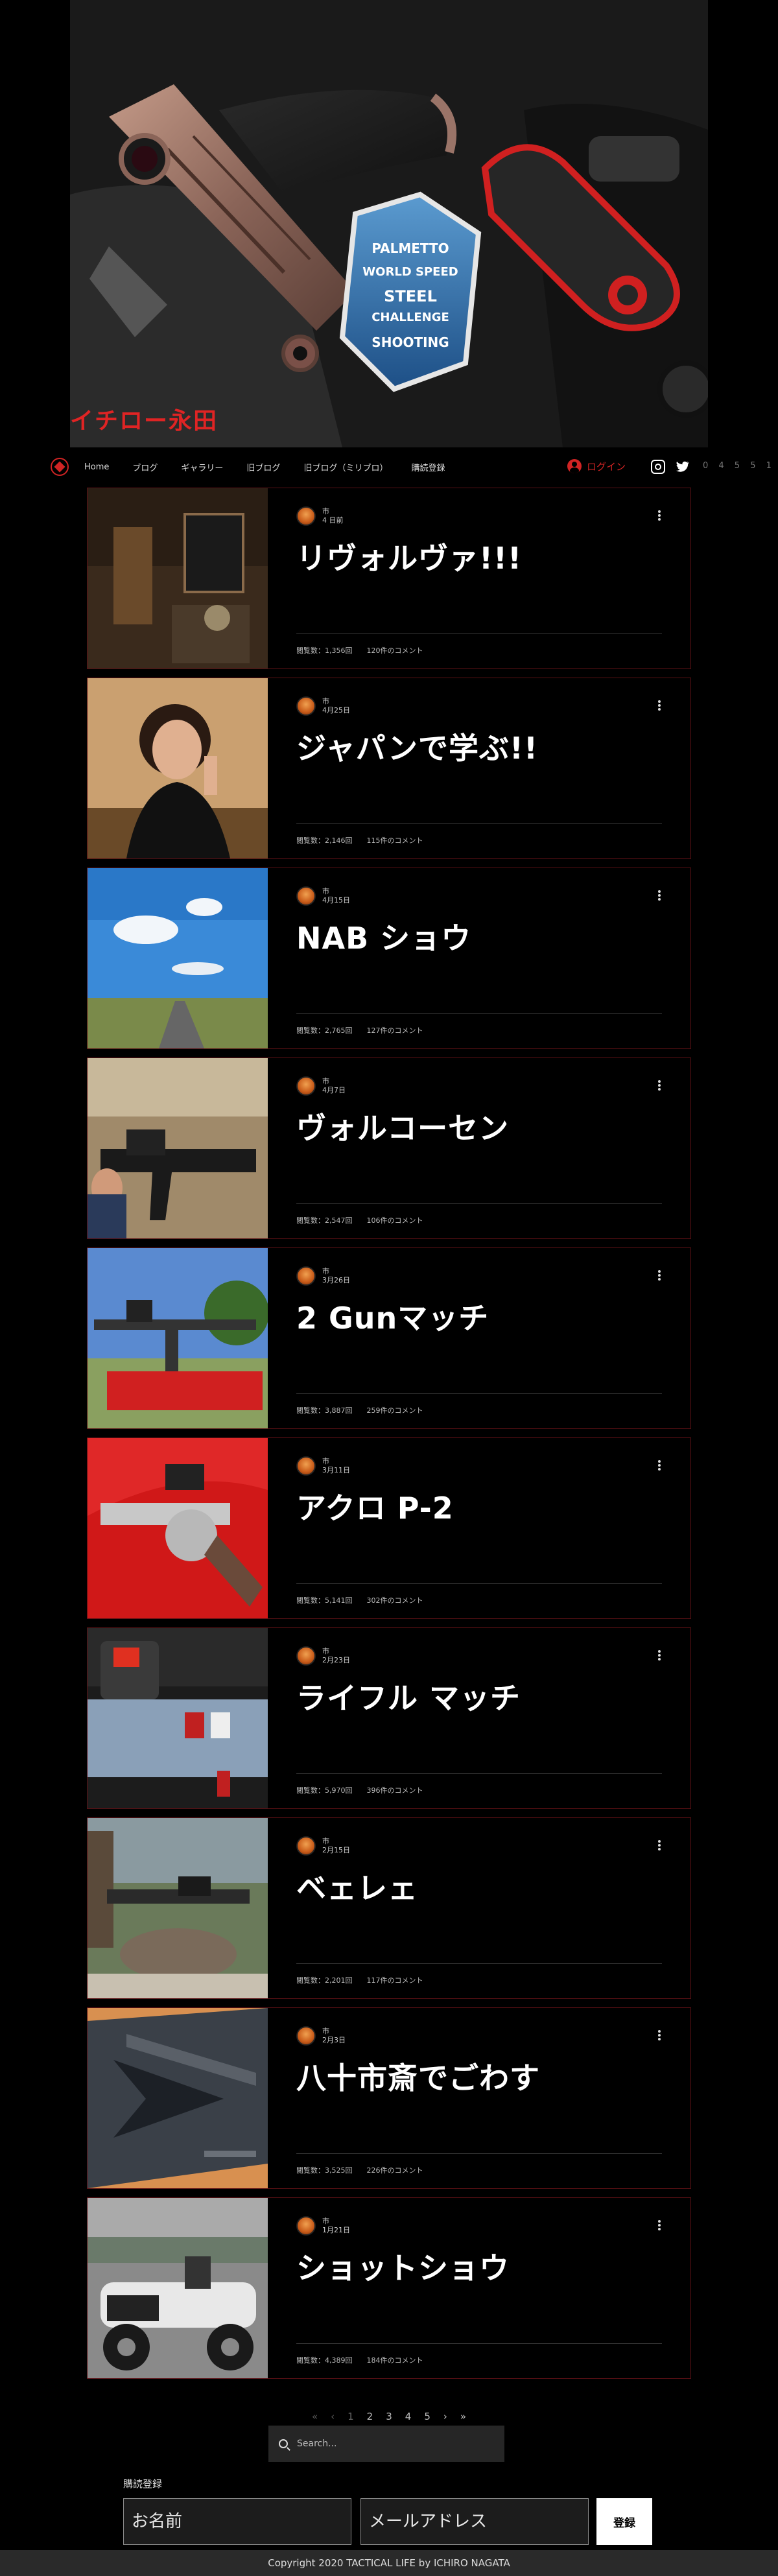 This screenshot has height=2576, width=778. Describe the element at coordinates (395, 2170) in the screenshot. I see `comment-count: 226件のコメント` at that location.